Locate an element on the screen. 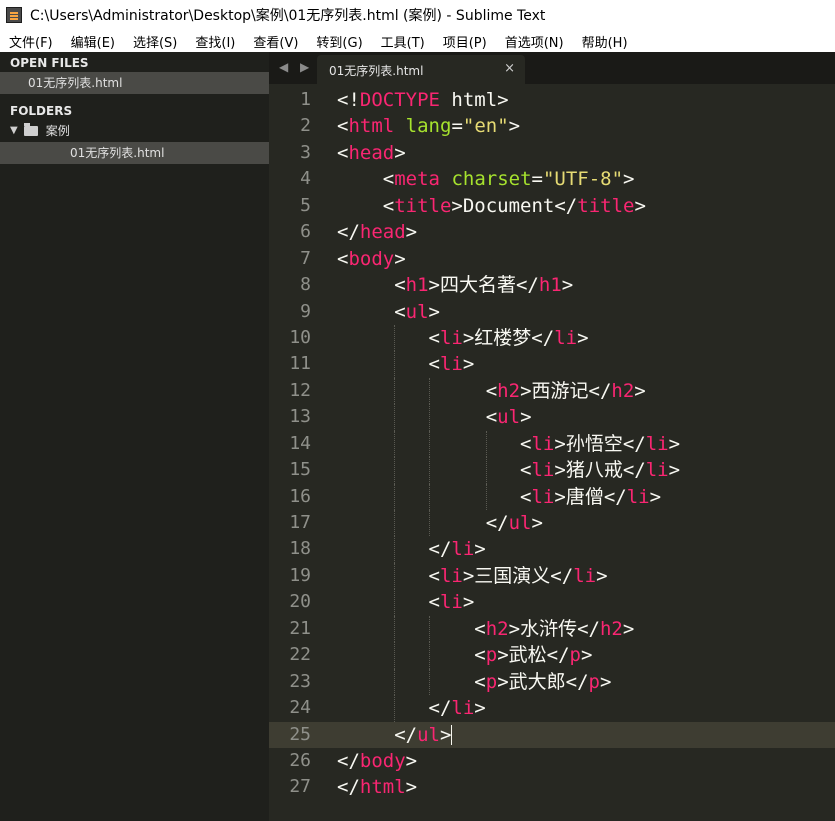 The width and height of the screenshot is (835, 821). code-line: 16 <li>唐僧</li> is located at coordinates (552, 496).